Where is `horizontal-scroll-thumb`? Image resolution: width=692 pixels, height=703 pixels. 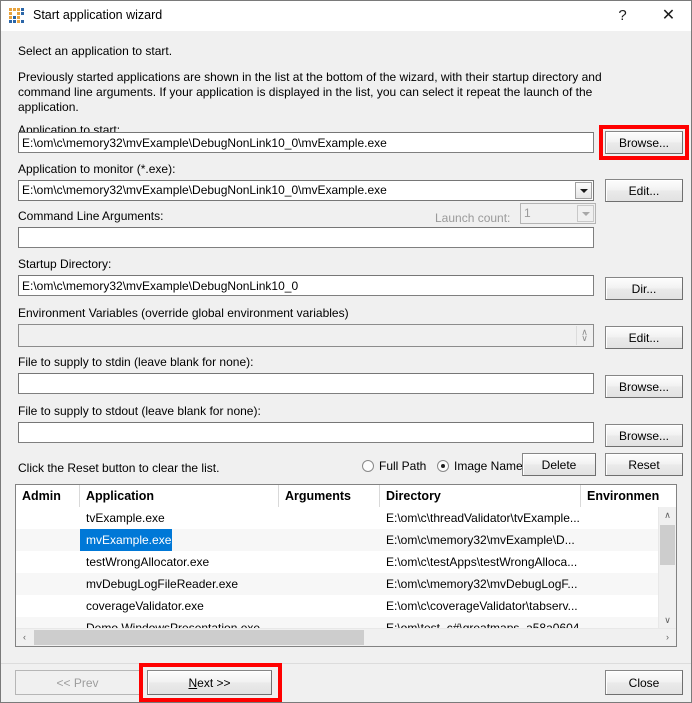
horizontal-scroll-thumb is located at coordinates (199, 637).